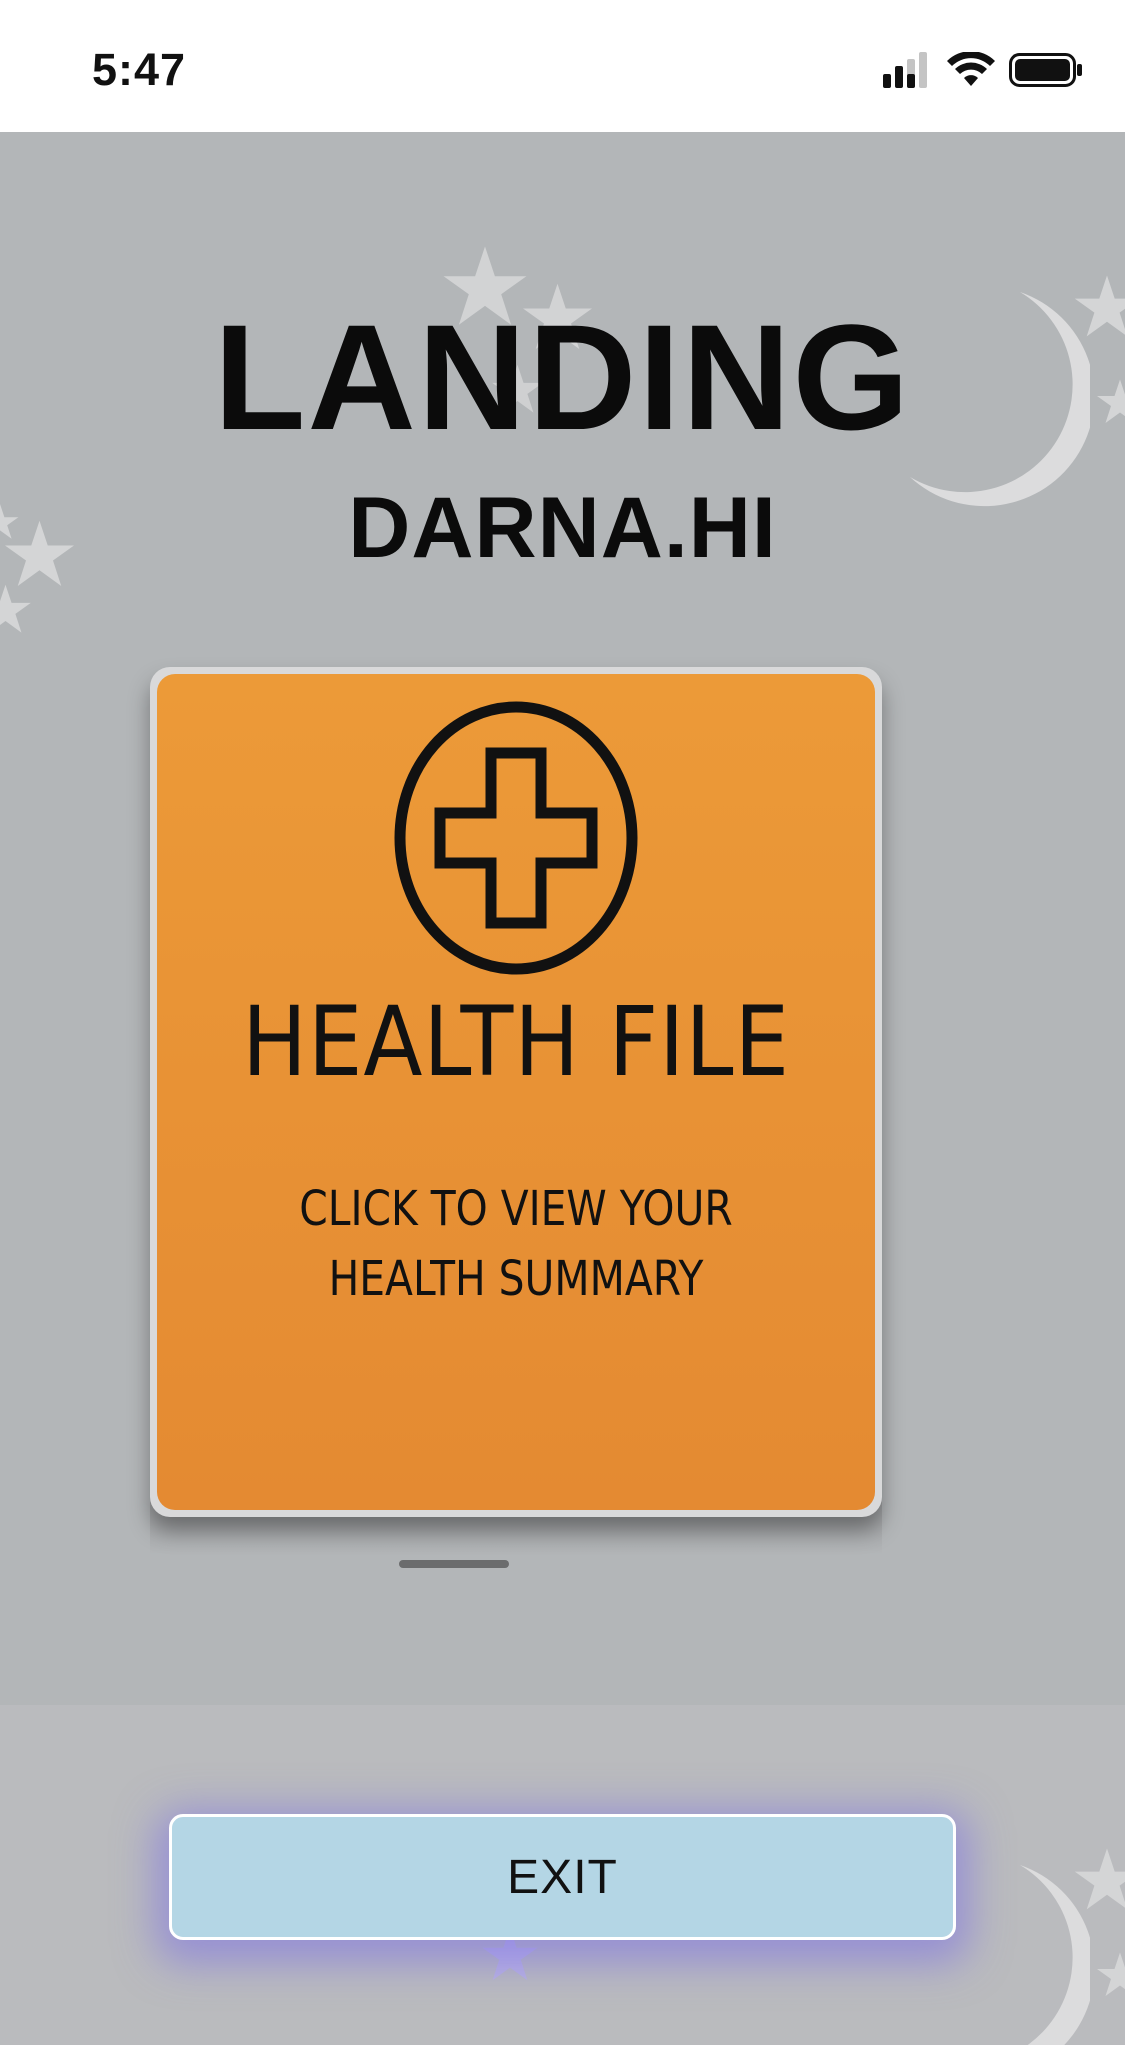 The height and width of the screenshot is (2045, 1125). I want to click on status-time: 5:47, so click(139, 69).